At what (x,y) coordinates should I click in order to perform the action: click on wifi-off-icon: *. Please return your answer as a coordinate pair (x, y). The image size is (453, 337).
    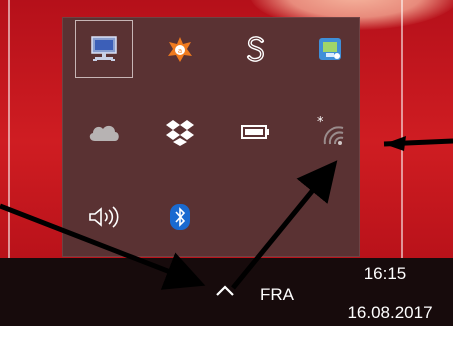
    Looking at the image, I should click on (330, 130).